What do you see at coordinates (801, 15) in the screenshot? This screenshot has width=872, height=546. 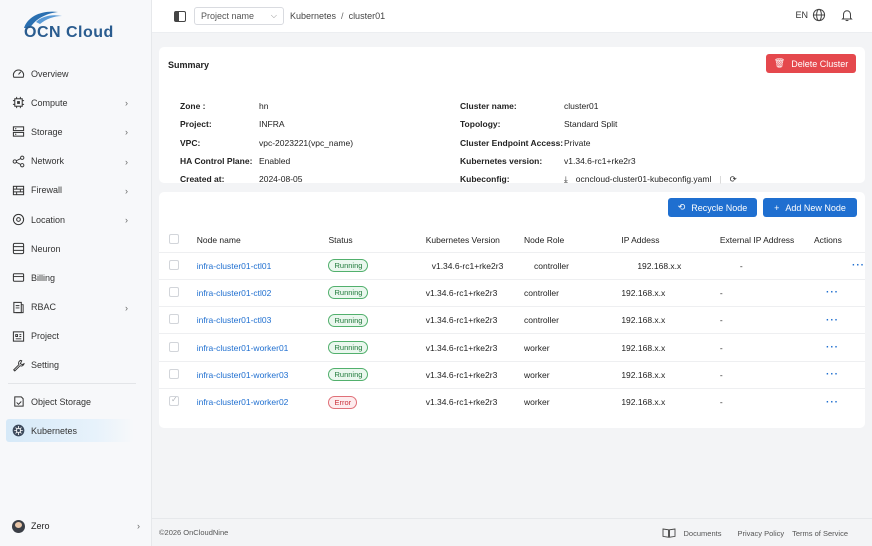 I see `language-label: EN` at bounding box center [801, 15].